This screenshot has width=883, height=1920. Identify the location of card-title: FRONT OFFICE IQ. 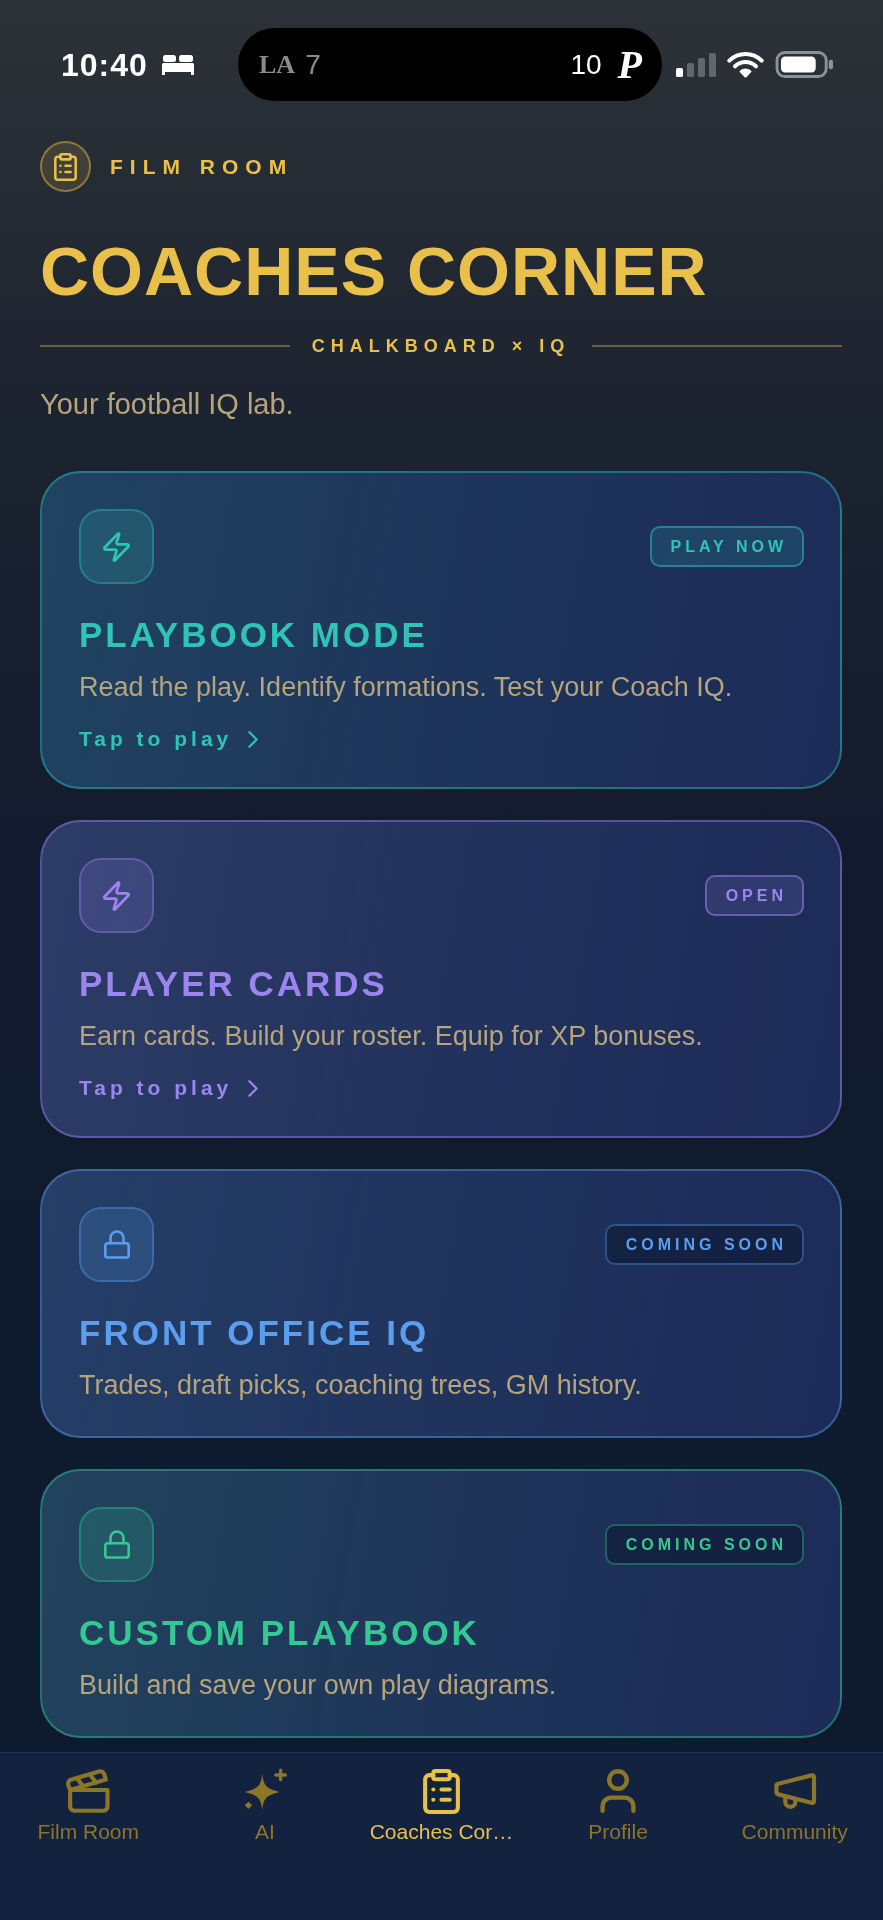
(255, 1332).